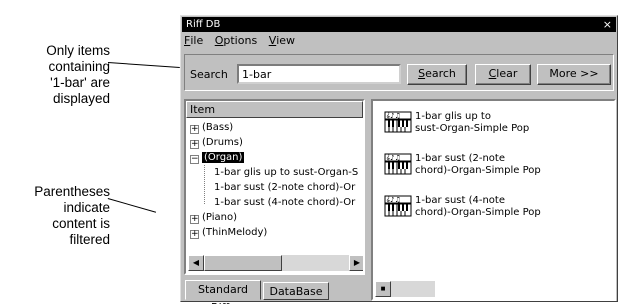 This screenshot has height=304, width=621. I want to click on callout-parentheses-note: Parentheses indicate content is filtered, so click(55, 216).